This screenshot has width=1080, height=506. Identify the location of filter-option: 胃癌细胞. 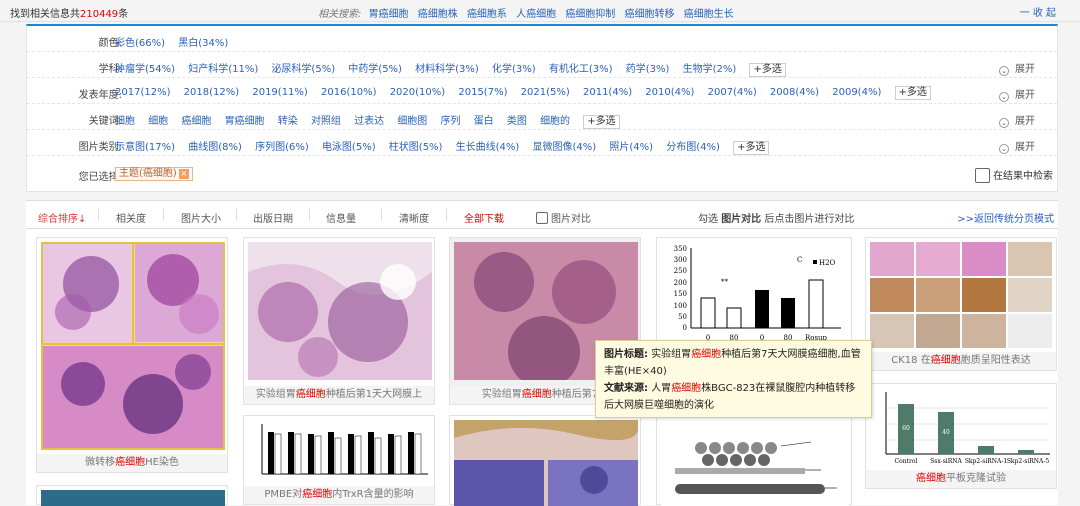
(245, 121).